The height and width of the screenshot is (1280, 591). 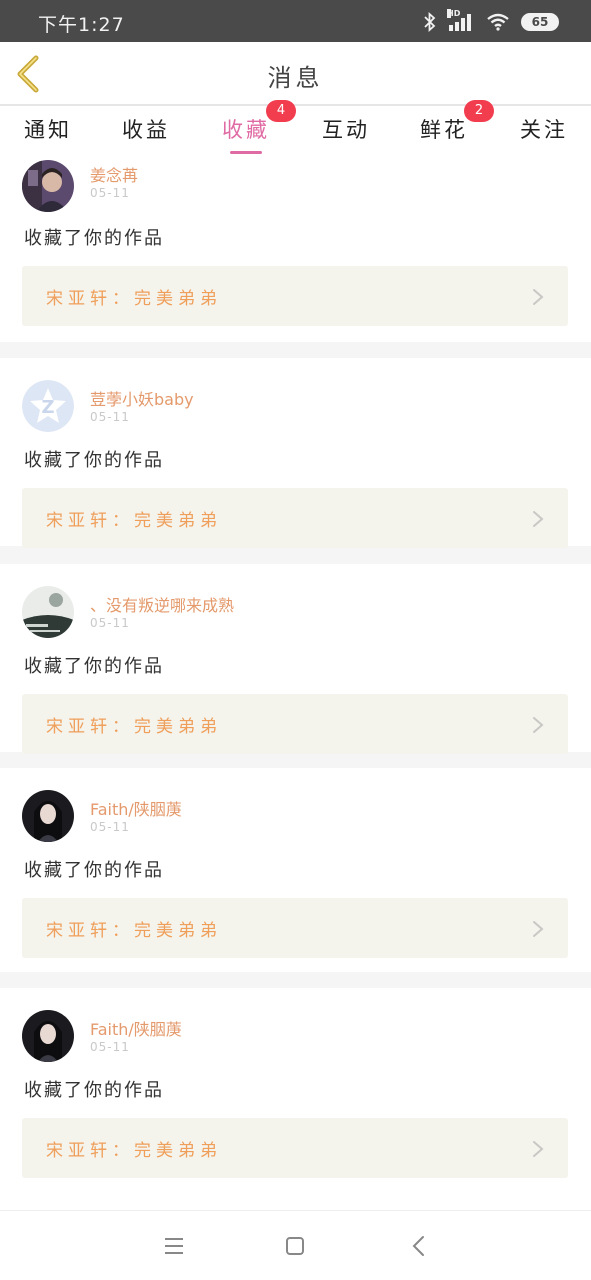 What do you see at coordinates (295, 659) in the screenshot?
I see `list-item: 、没有叛逆哪来成熟 05-11 收藏了你的作品 宋亚轩：完美弟弟` at bounding box center [295, 659].